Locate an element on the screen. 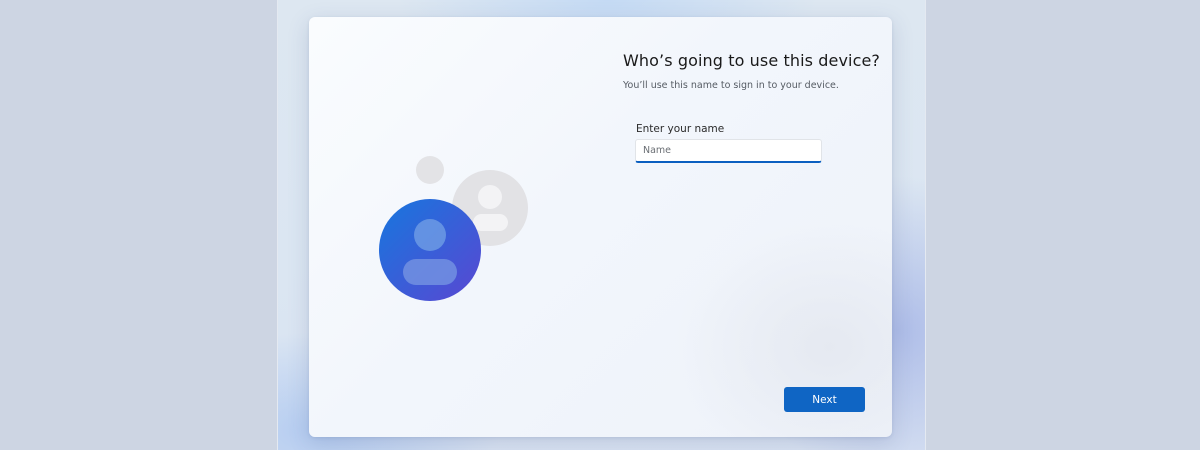 The width and height of the screenshot is (1200, 450). user-accounts-icon is located at coordinates (454, 230).